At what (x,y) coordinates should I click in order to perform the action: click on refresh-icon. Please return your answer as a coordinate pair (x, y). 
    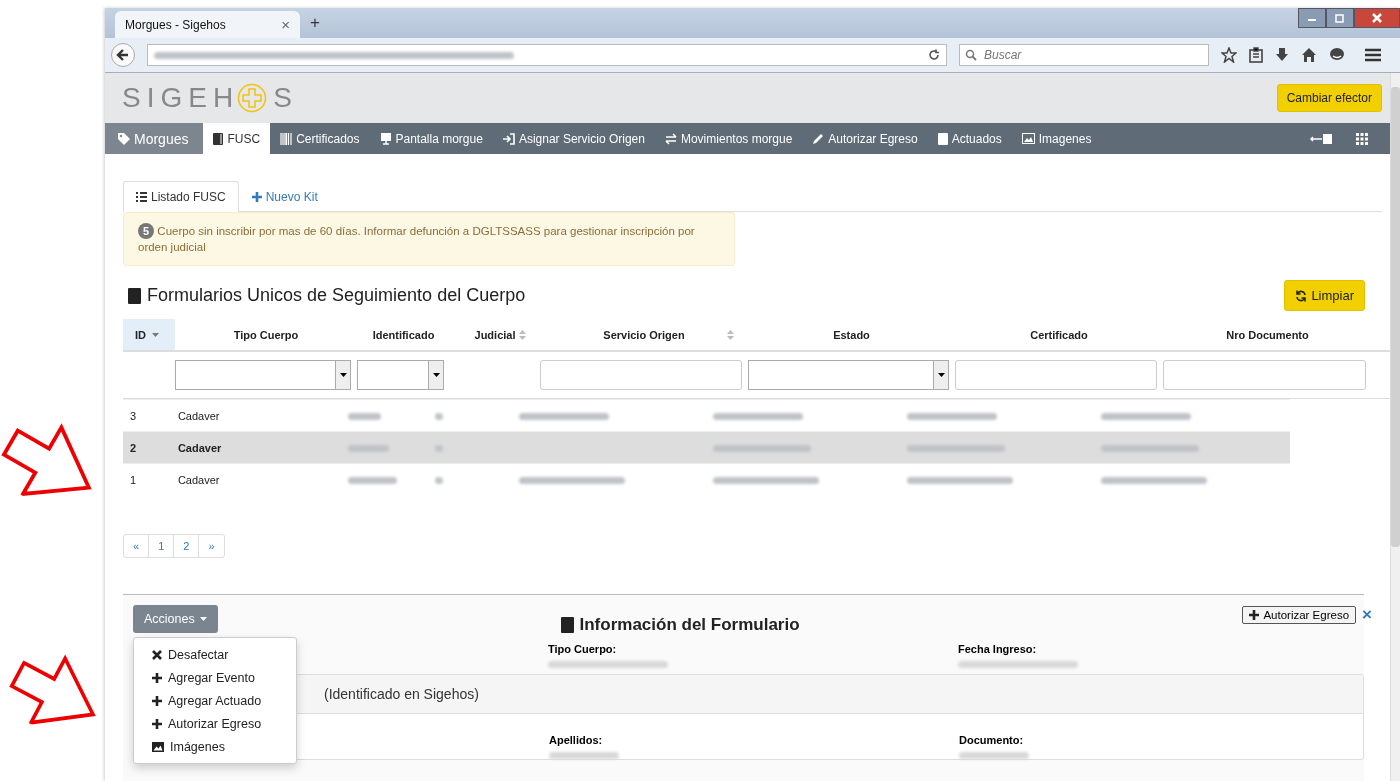
    Looking at the image, I should click on (1301, 295).